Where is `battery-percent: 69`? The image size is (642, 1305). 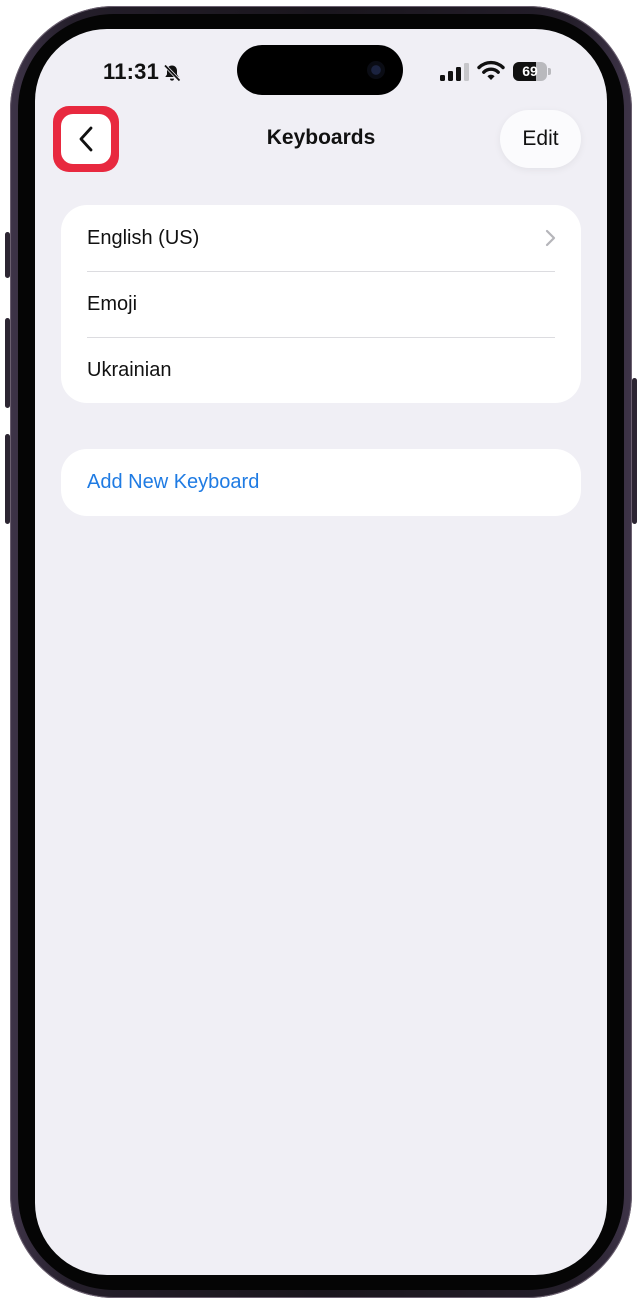
battery-percent: 69 is located at coordinates (530, 71).